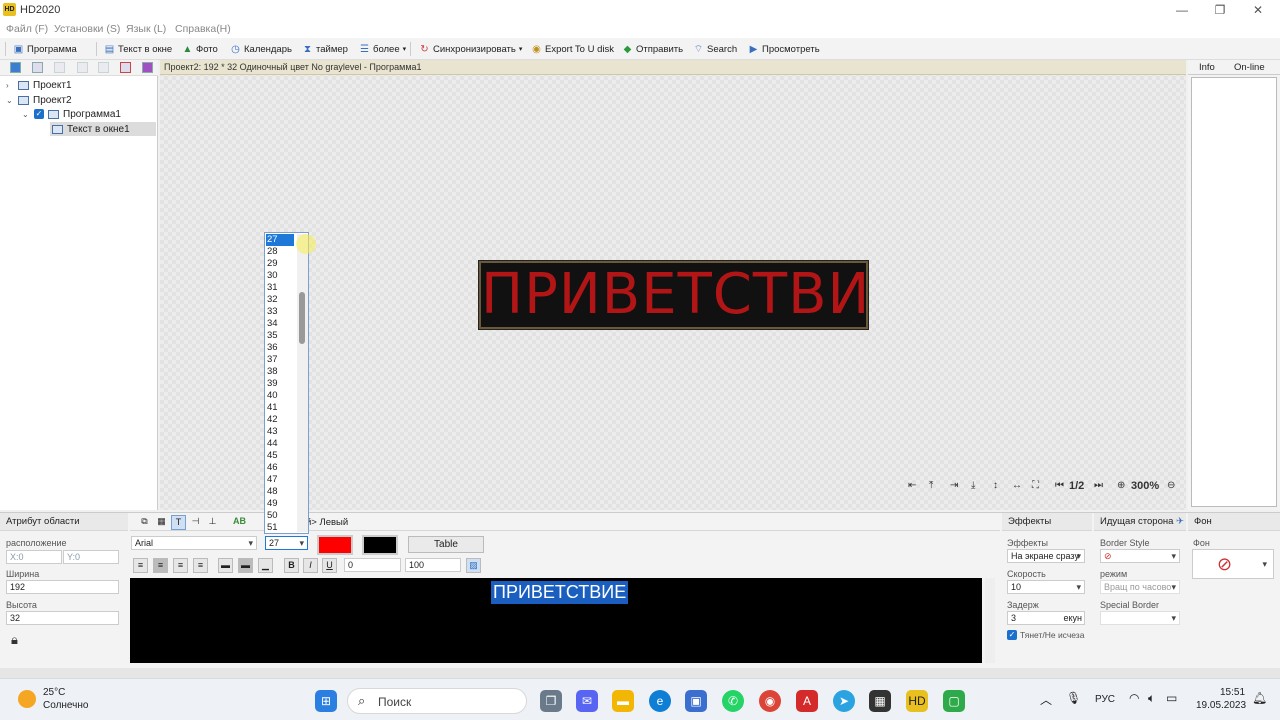 This screenshot has width=1280, height=720. Describe the element at coordinates (280, 288) in the screenshot. I see `dropdown-option: 31` at that location.